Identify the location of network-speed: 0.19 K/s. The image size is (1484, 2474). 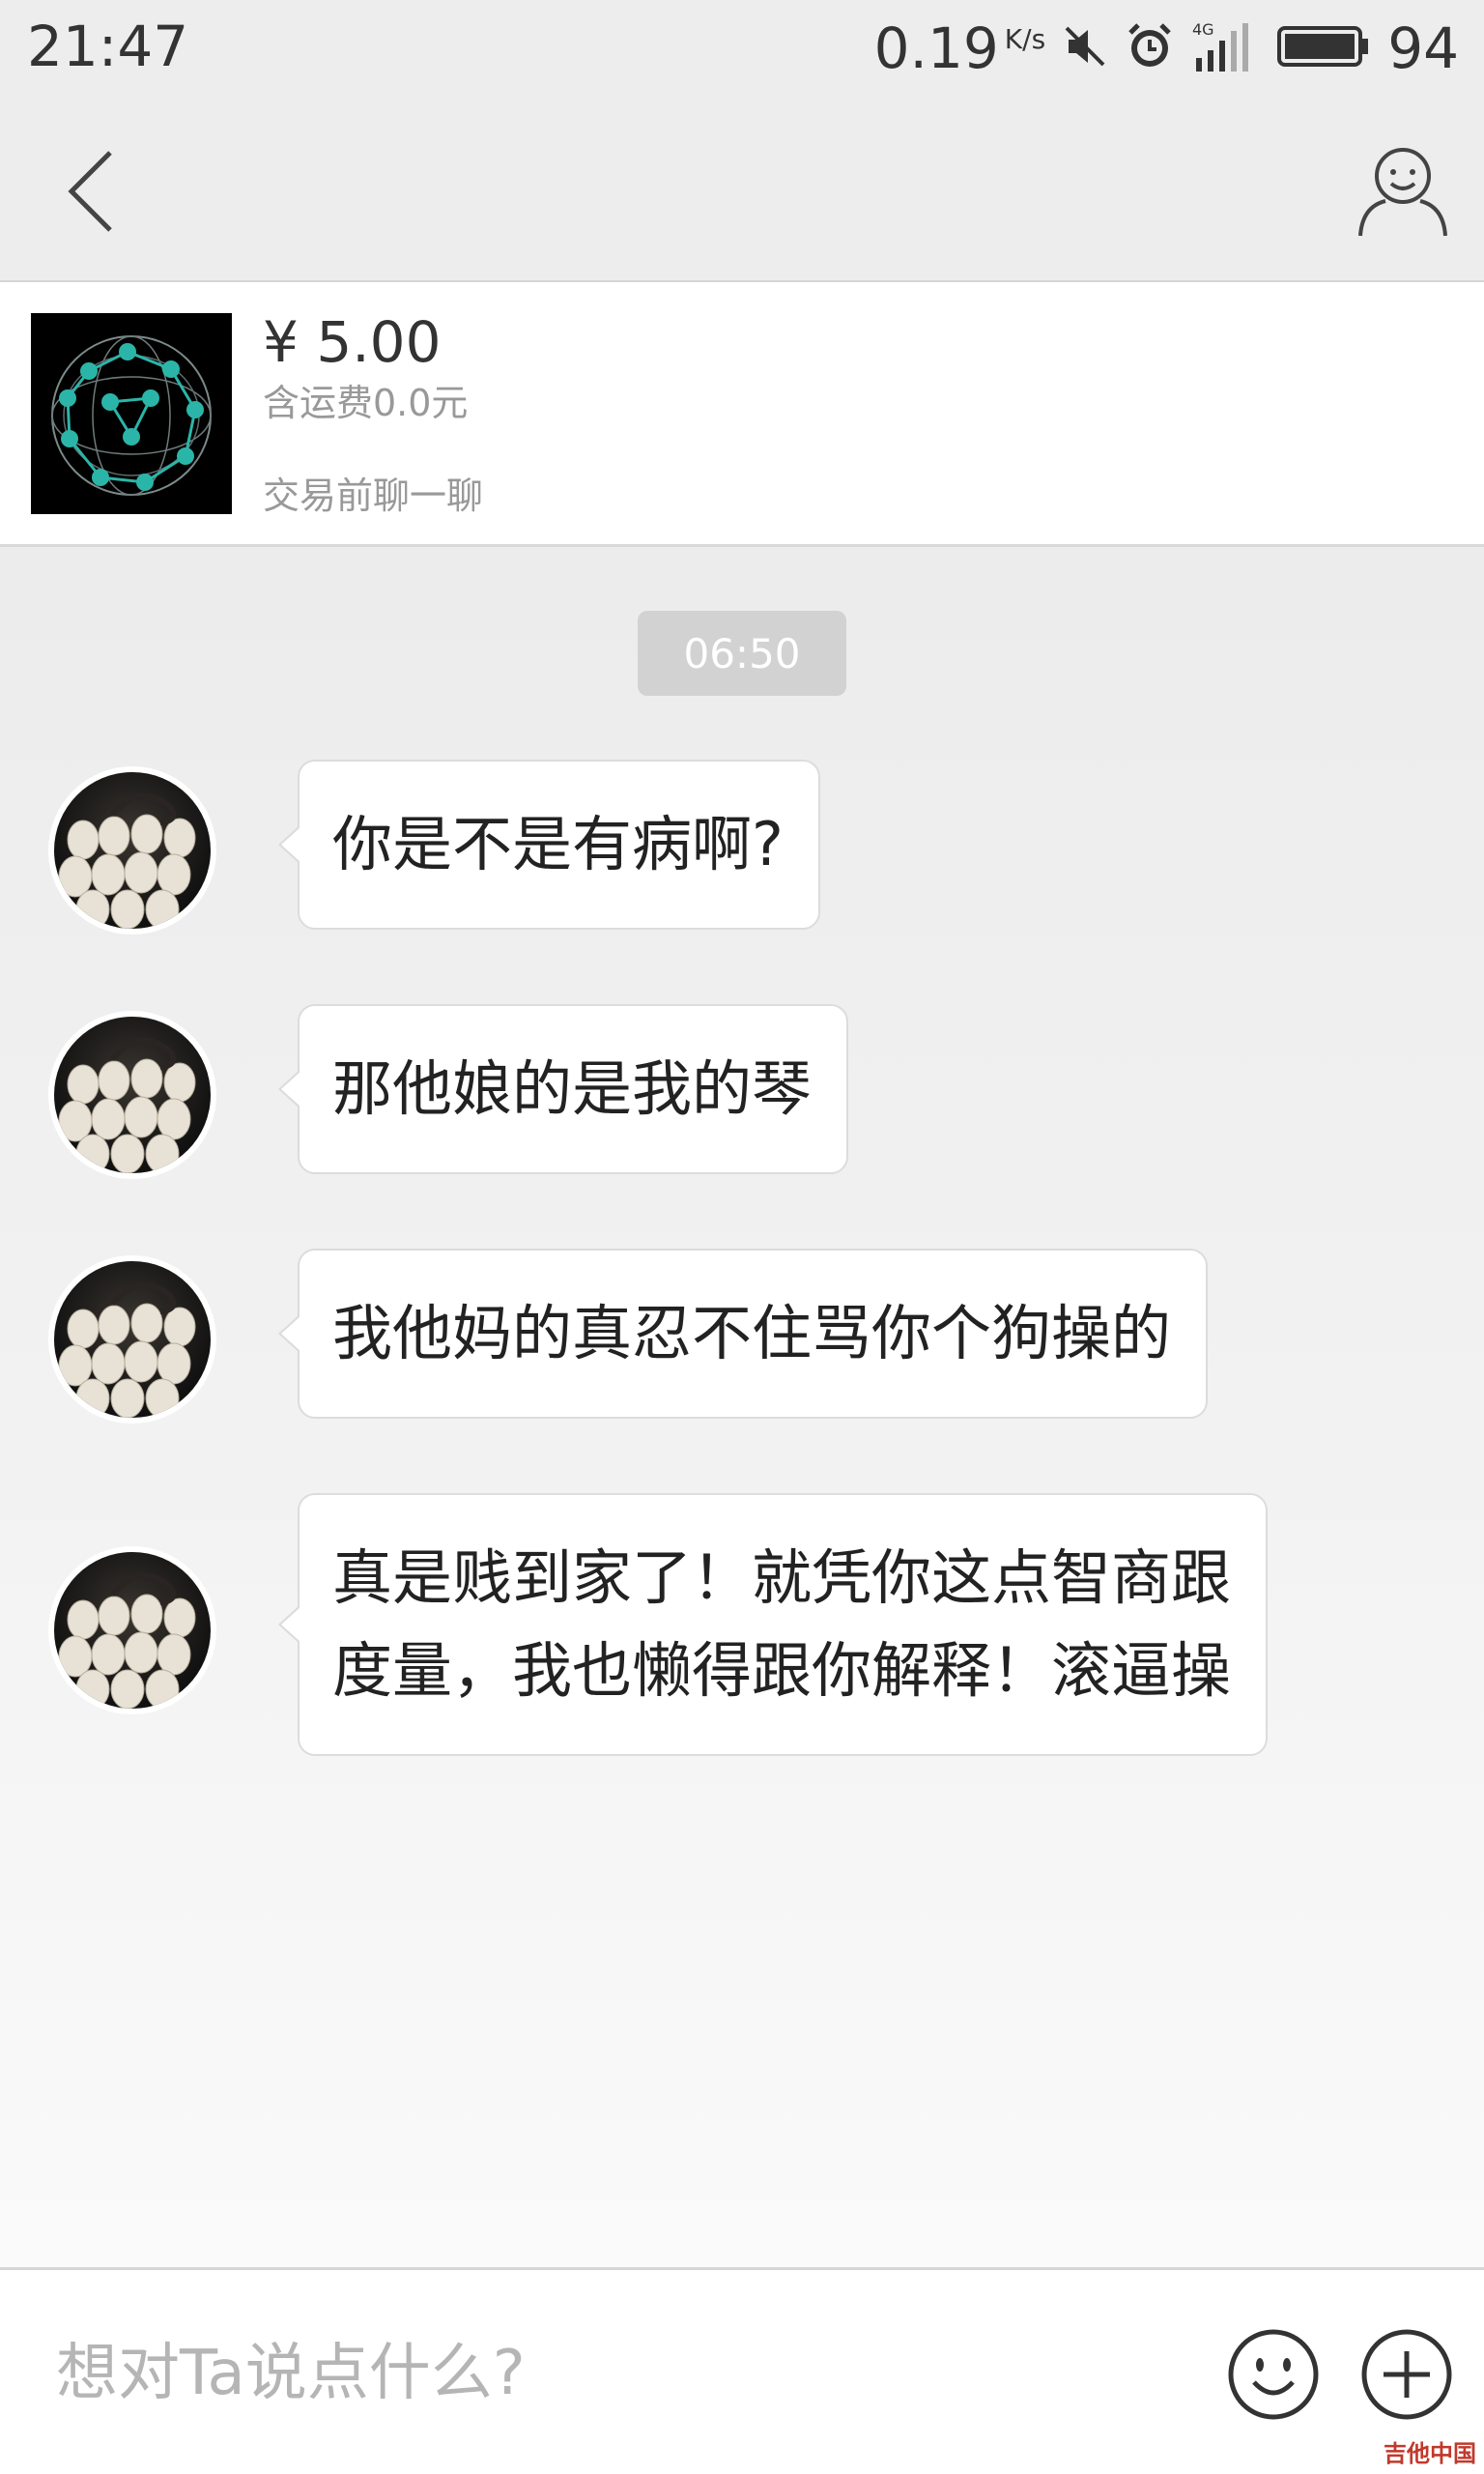
(960, 48).